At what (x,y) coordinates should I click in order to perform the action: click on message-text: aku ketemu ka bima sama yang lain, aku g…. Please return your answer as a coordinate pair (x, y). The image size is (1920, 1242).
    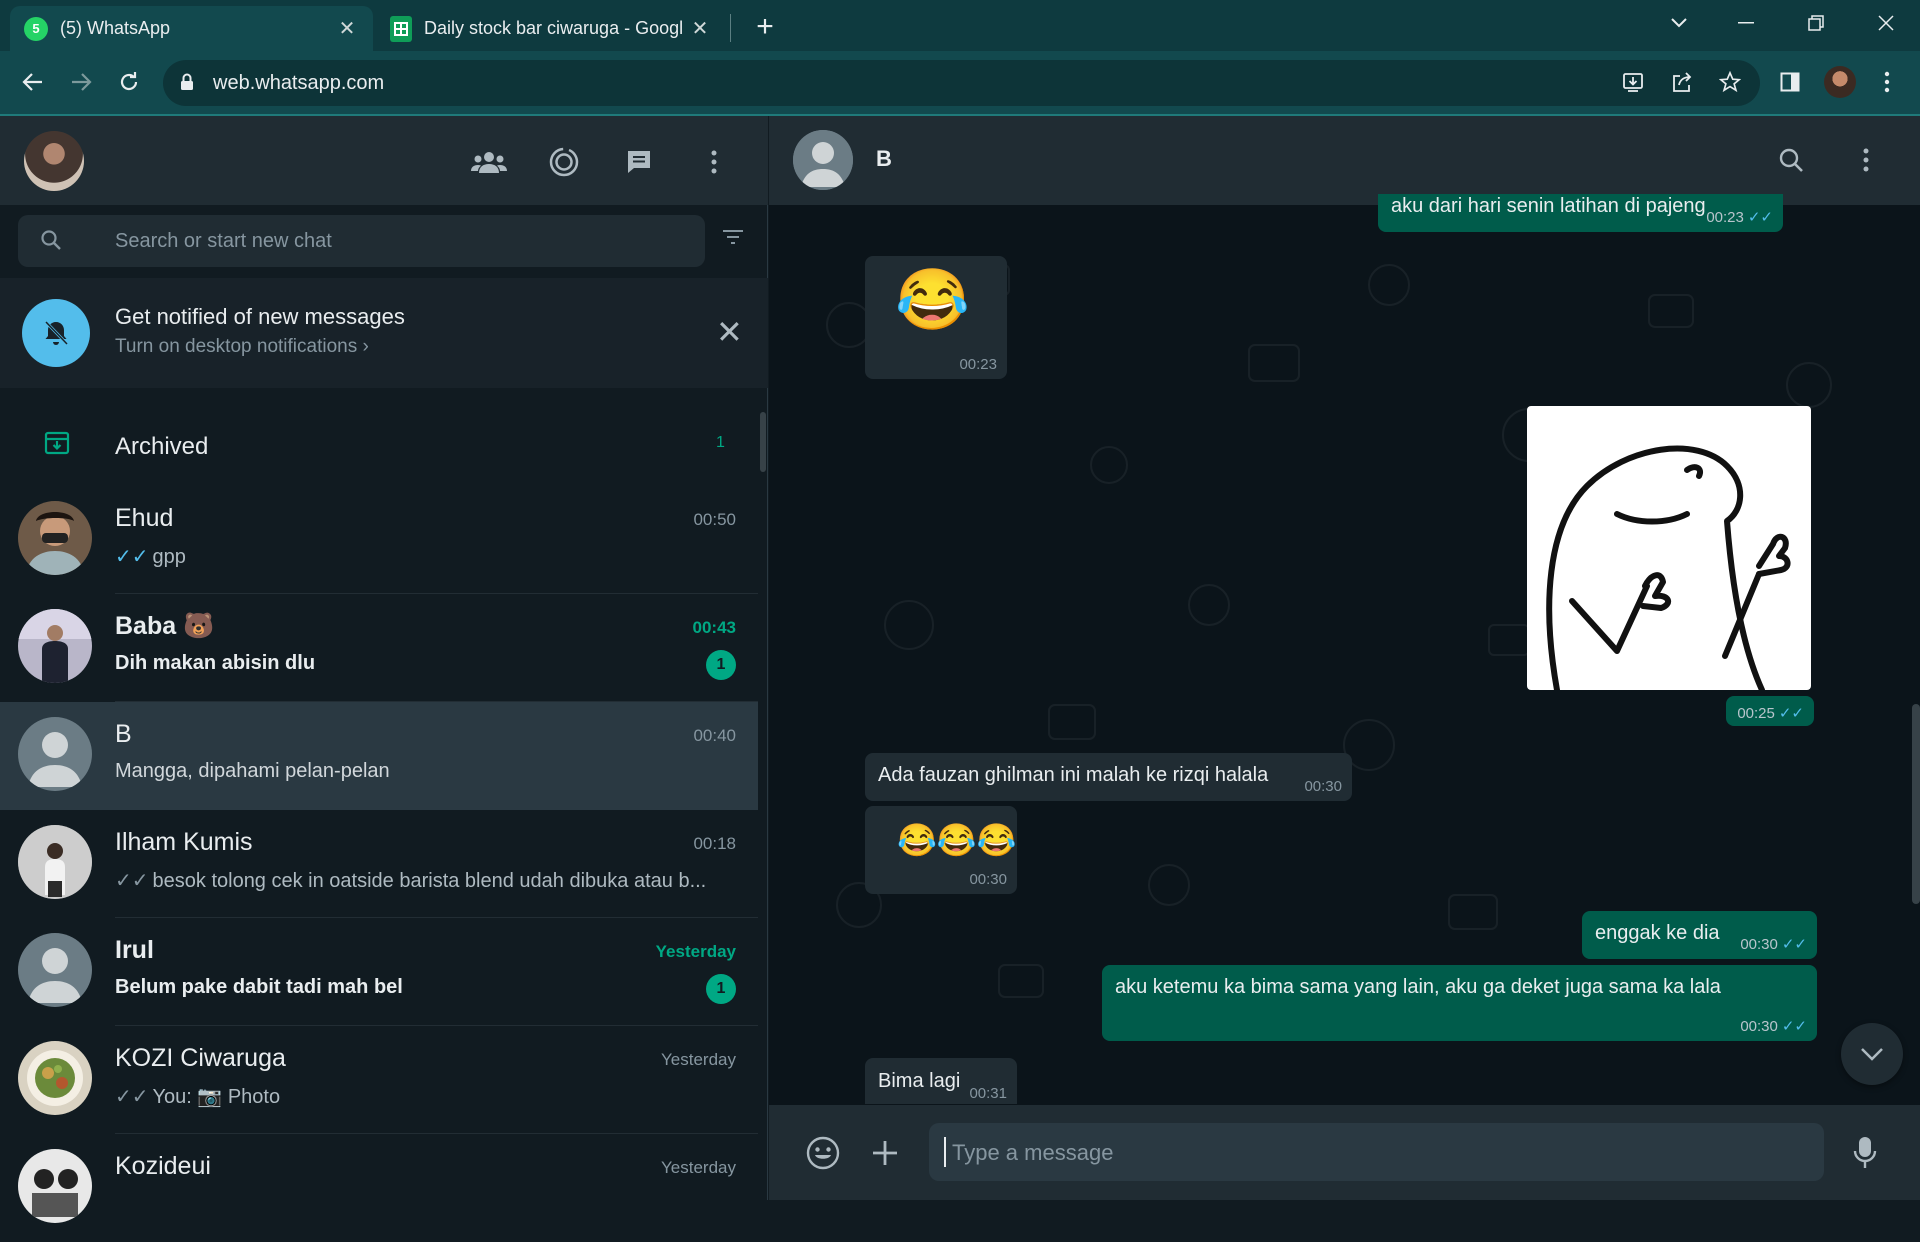
    Looking at the image, I should click on (1418, 987).